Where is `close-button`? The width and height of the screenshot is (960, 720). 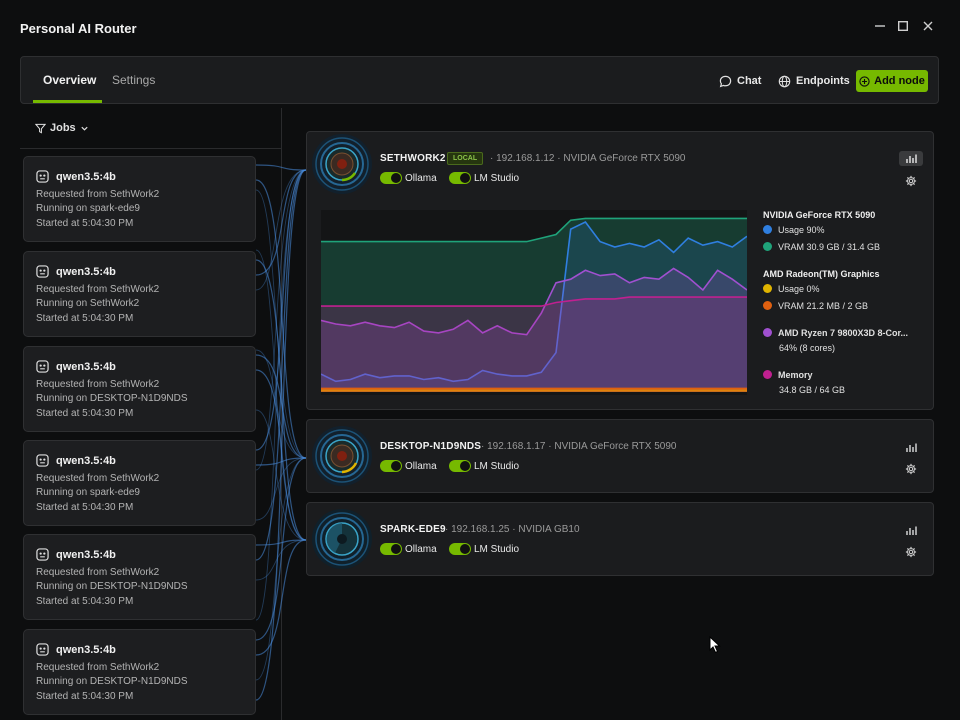 close-button is located at coordinates (928, 27).